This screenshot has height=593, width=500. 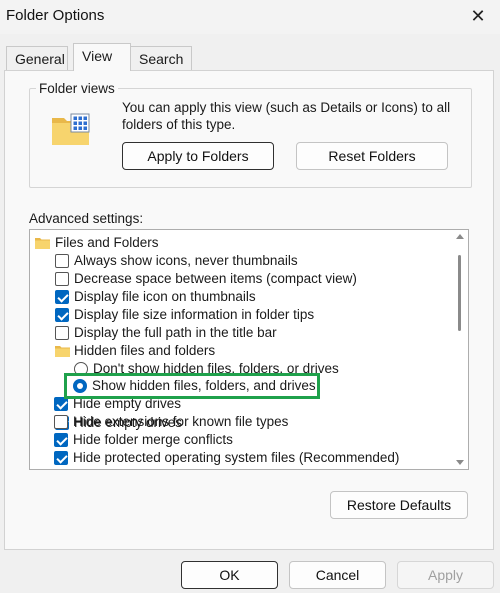 I want to click on highlight-box: Show hidden files, folders, and drives, so click(x=192, y=386).